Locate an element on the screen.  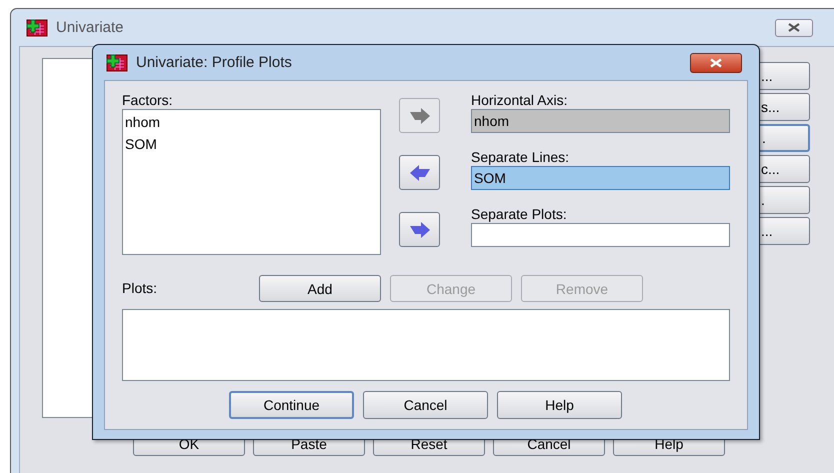
list-item: SOM is located at coordinates (251, 144).